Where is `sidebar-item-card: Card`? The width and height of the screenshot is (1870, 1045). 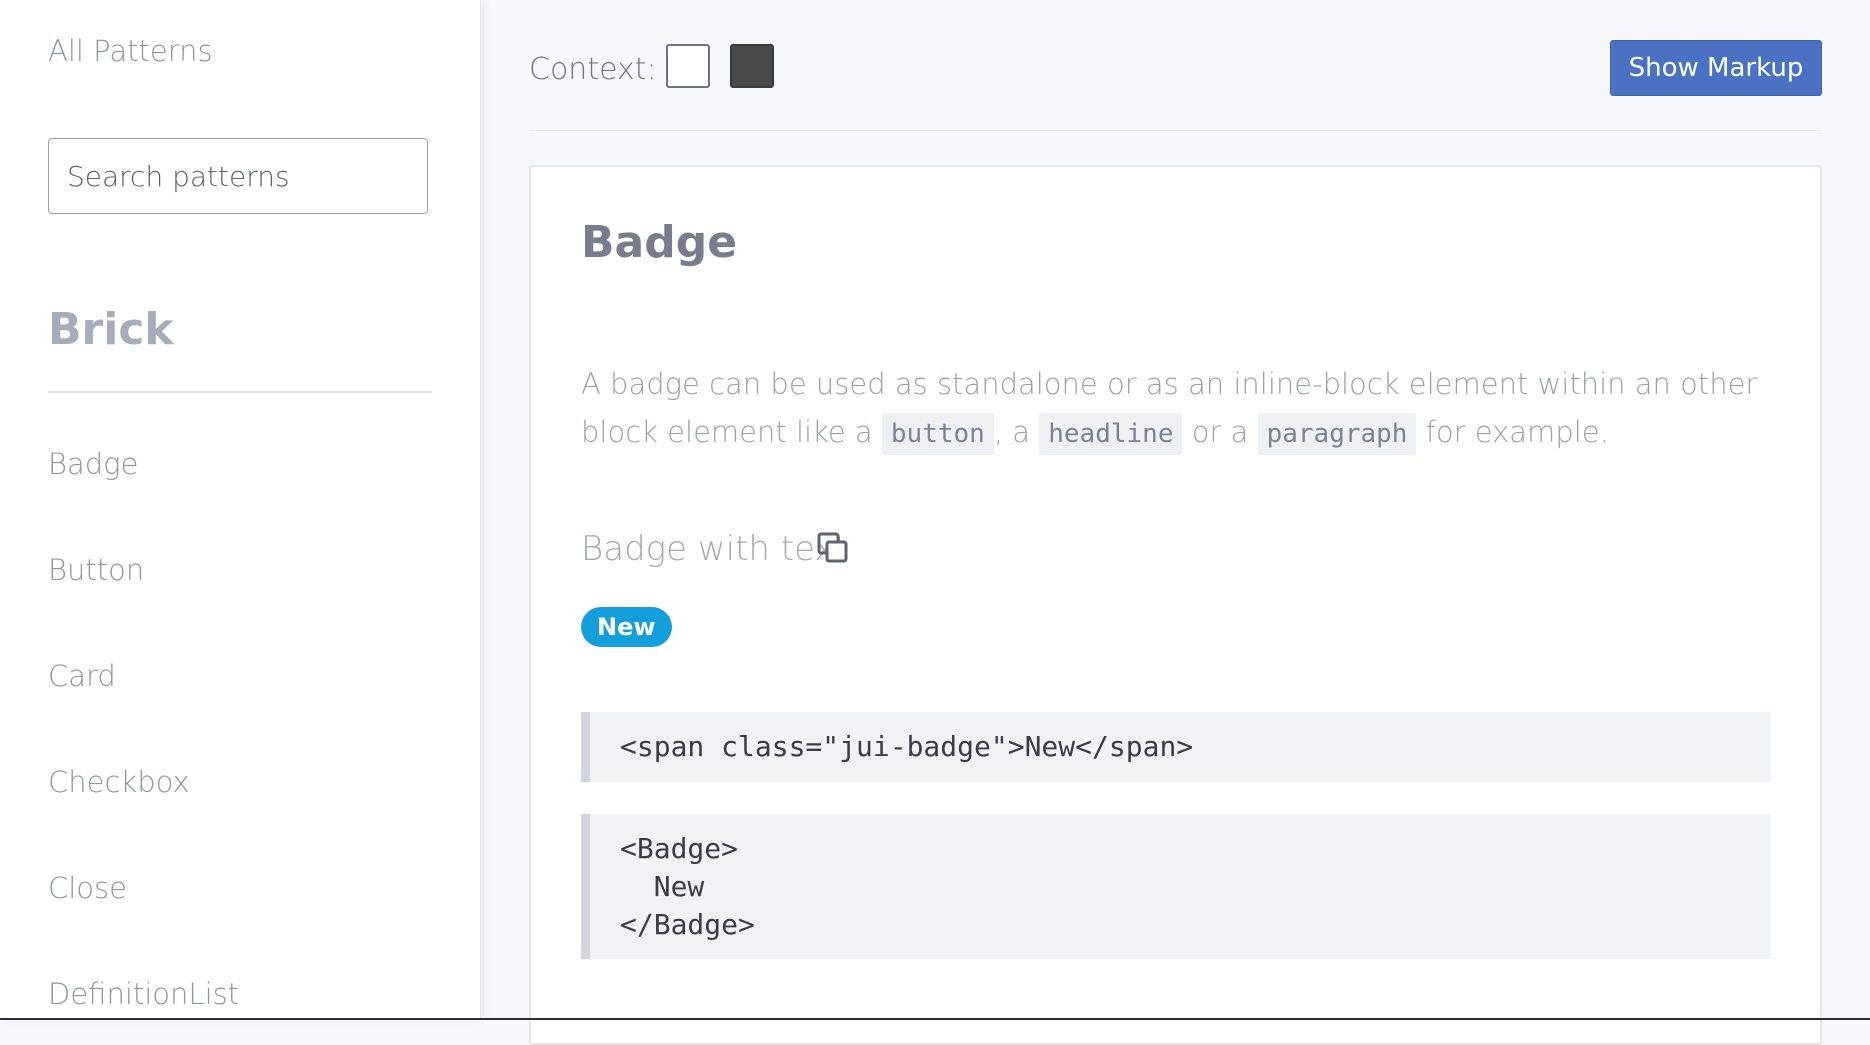 sidebar-item-card: Card is located at coordinates (143, 705).